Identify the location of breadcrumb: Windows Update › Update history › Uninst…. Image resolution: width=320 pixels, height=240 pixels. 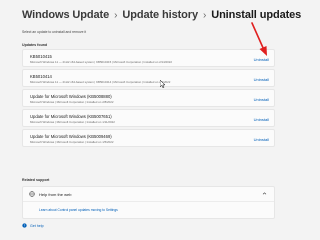
(161, 15).